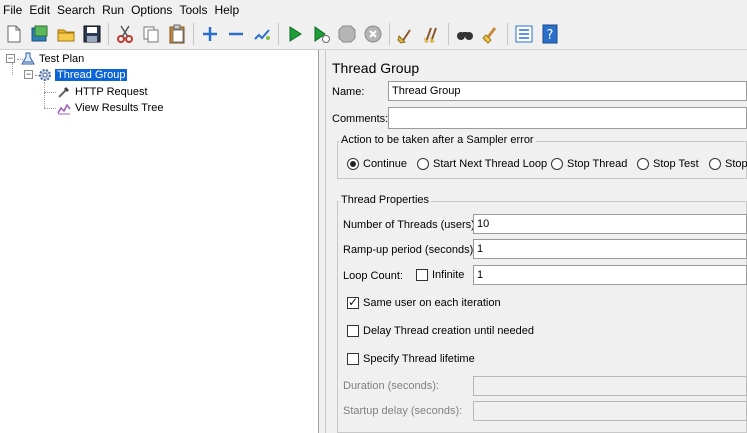  Describe the element at coordinates (92, 34) in the screenshot. I see `save-icon` at that location.